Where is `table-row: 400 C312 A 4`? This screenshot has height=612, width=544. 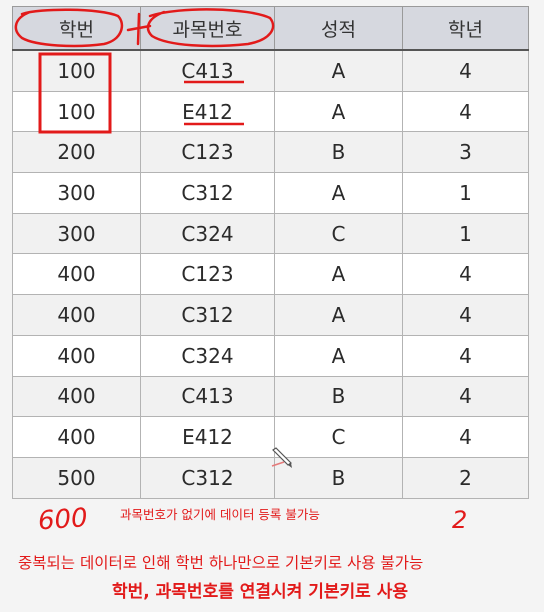
table-row: 400 C312 A 4 is located at coordinates (270, 315).